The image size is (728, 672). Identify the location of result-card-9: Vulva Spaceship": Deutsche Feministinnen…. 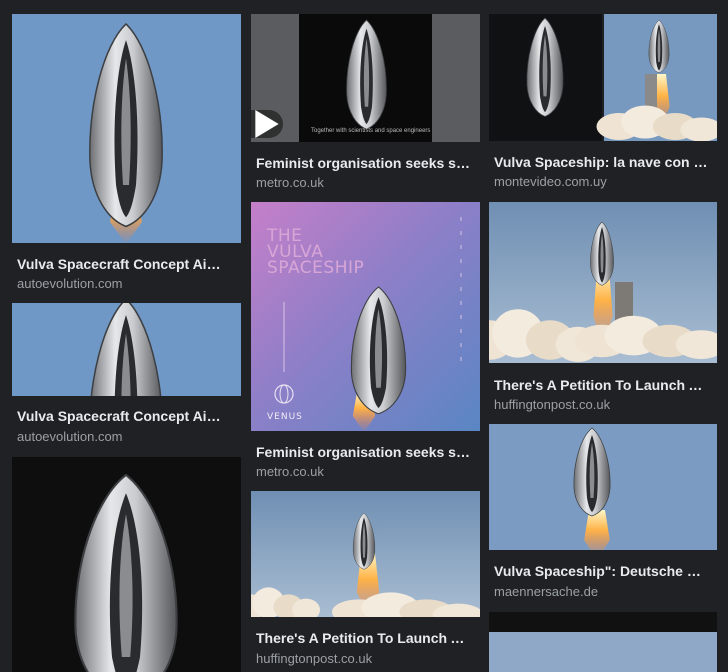
(603, 513).